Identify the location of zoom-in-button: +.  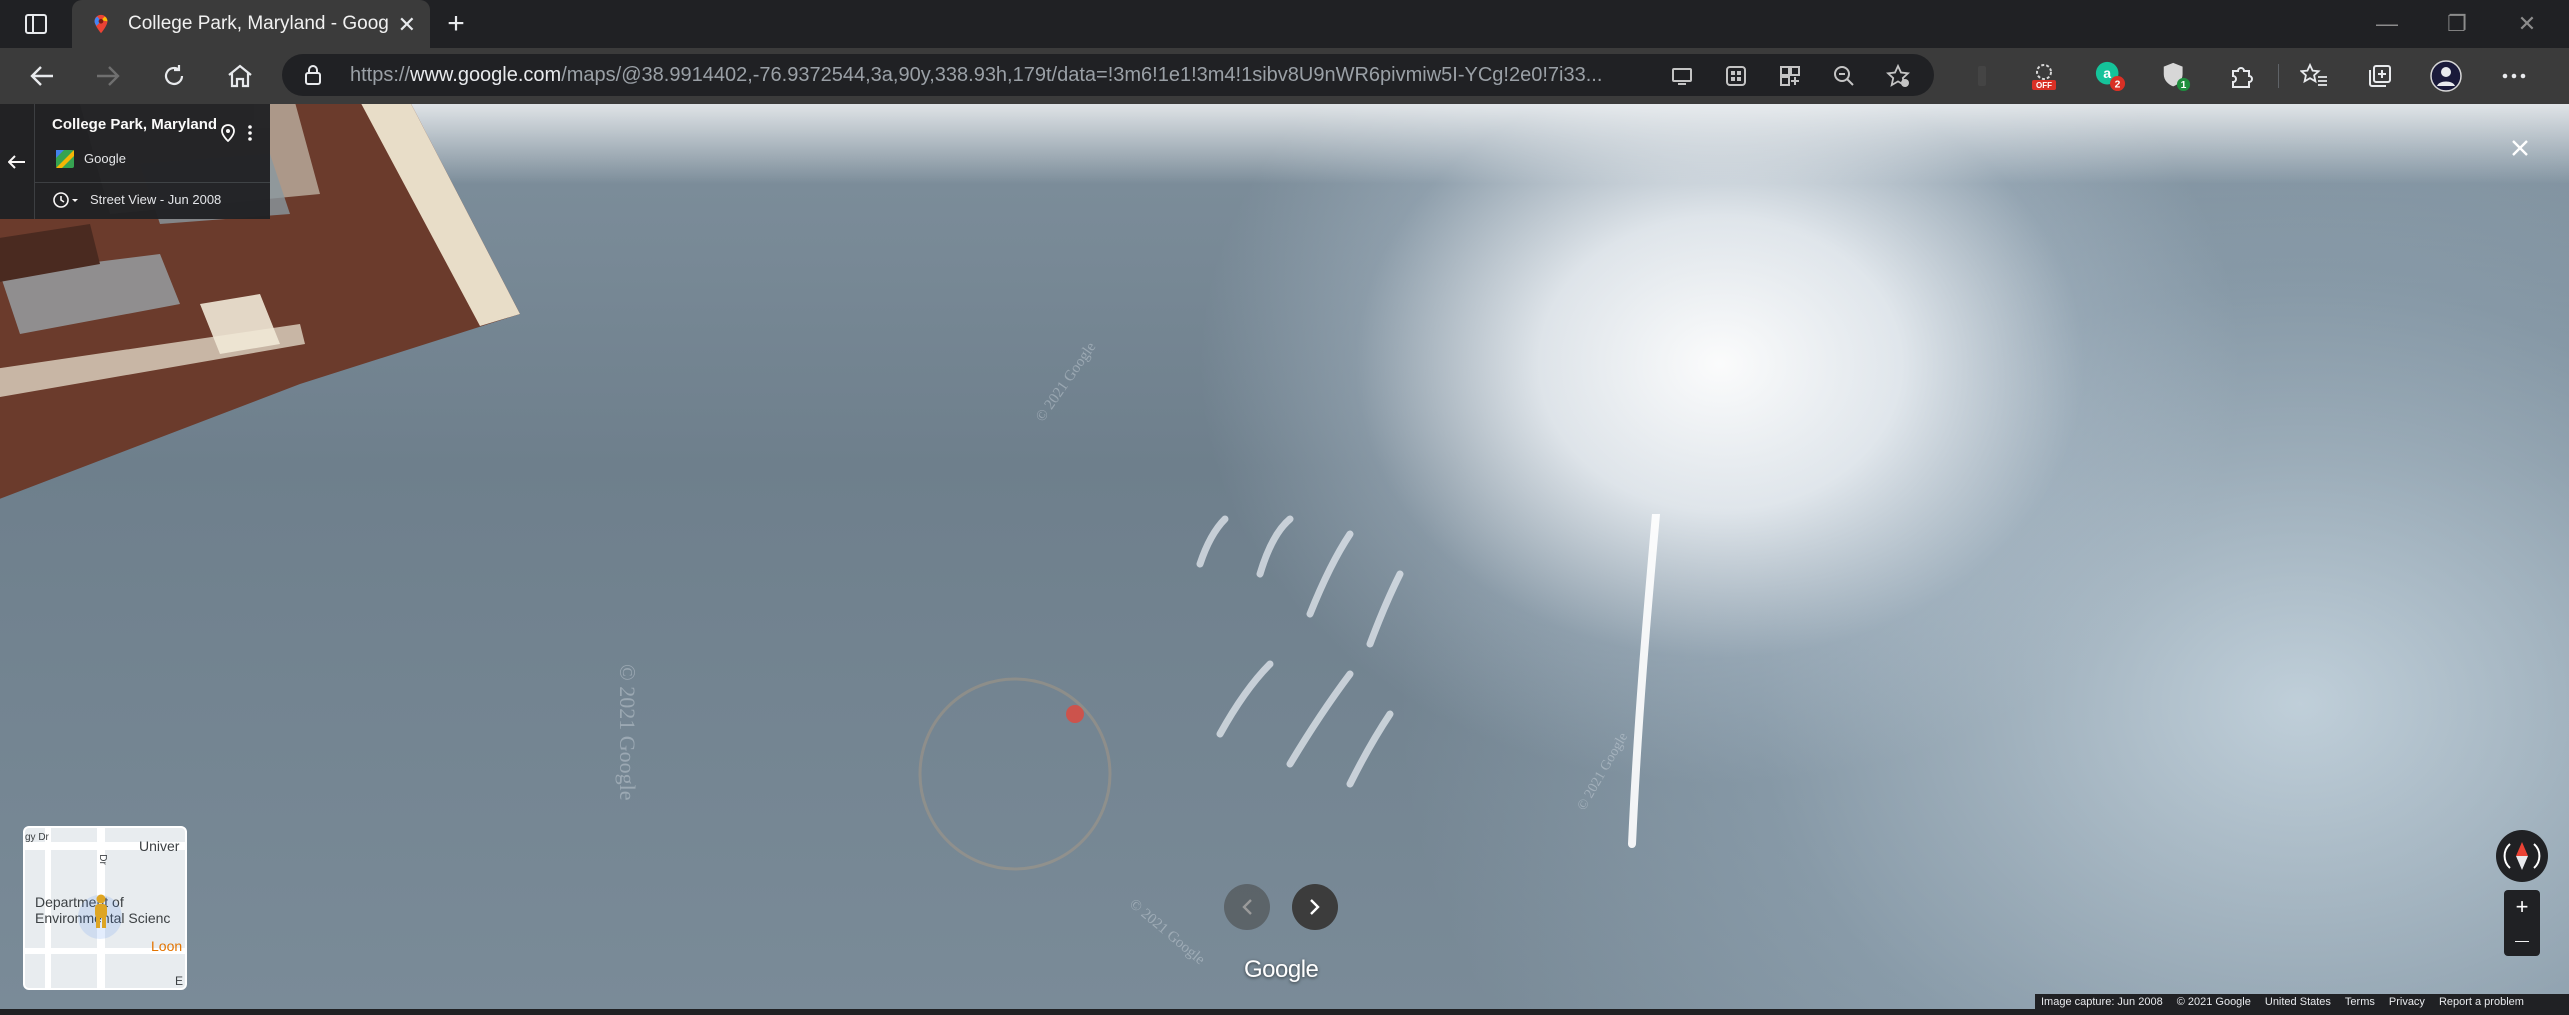
(2522, 906).